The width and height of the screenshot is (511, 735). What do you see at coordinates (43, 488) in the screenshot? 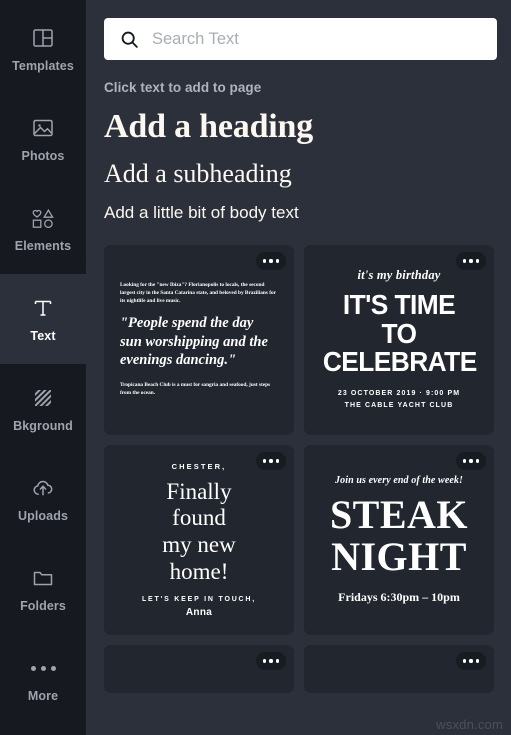
I see `uploads-icon` at bounding box center [43, 488].